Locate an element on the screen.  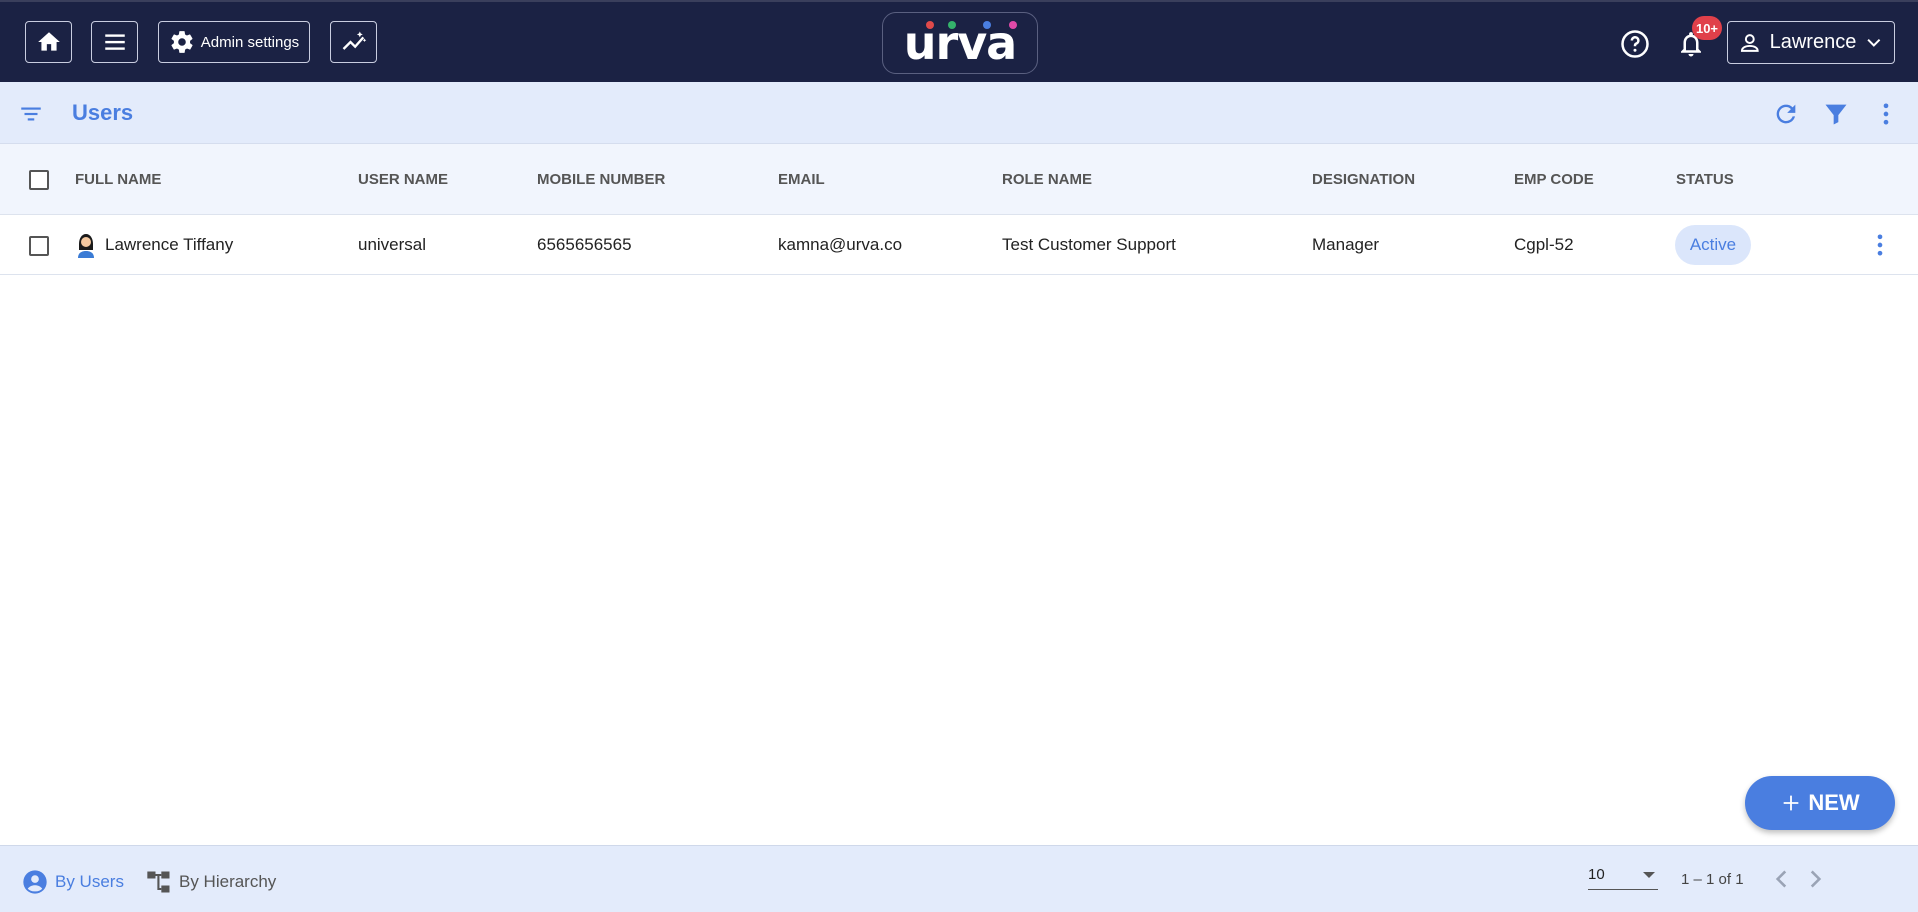
column-header-designation: DESIGNATION is located at coordinates (1363, 179).